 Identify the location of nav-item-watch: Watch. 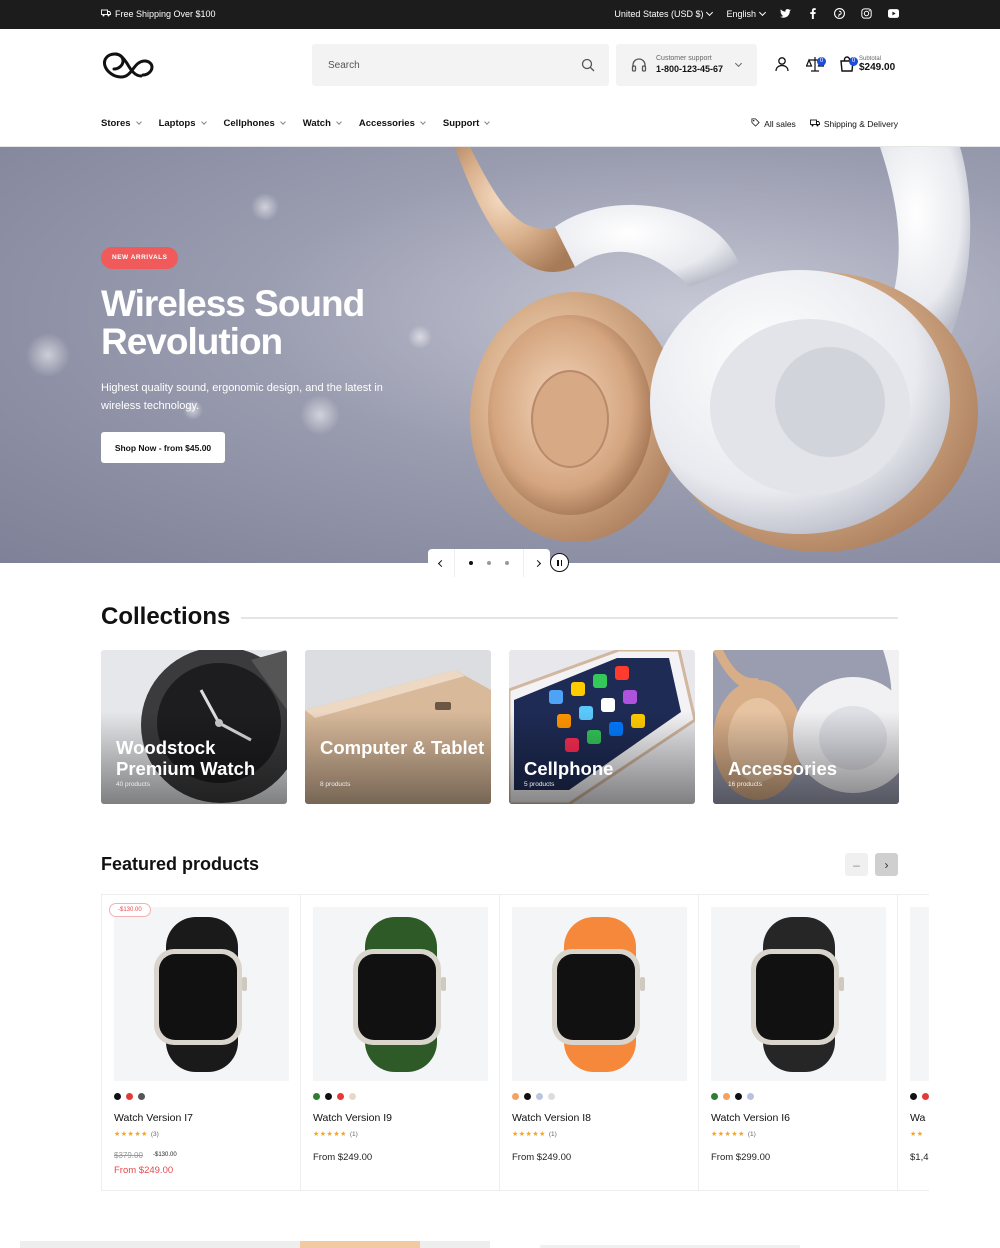
(322, 123).